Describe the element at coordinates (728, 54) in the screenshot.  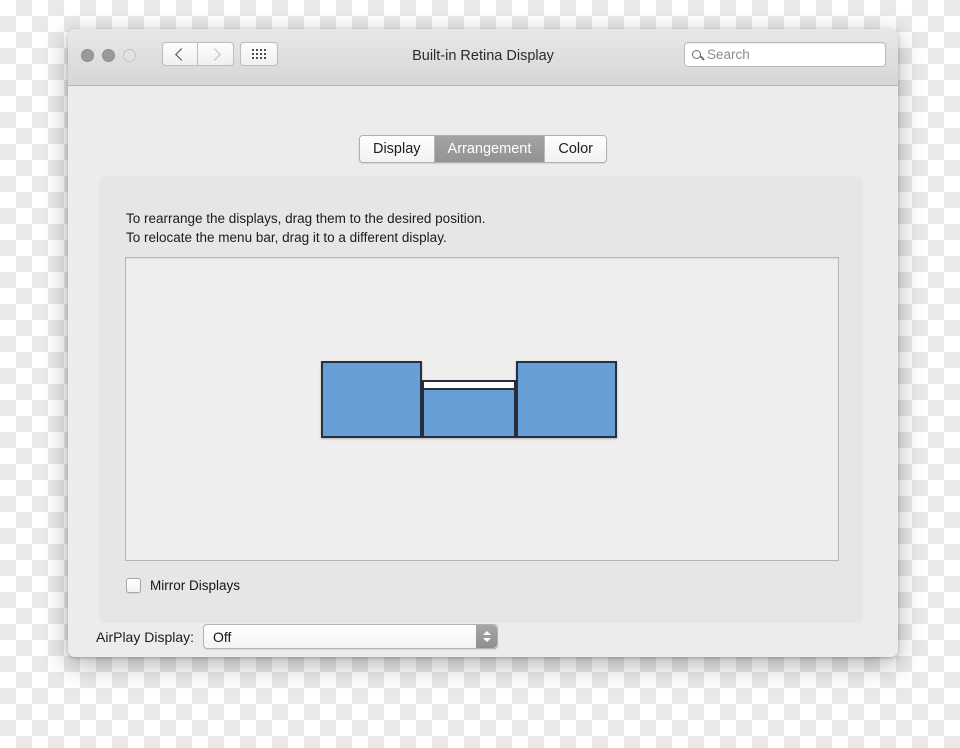
I see `search-input: Search` at that location.